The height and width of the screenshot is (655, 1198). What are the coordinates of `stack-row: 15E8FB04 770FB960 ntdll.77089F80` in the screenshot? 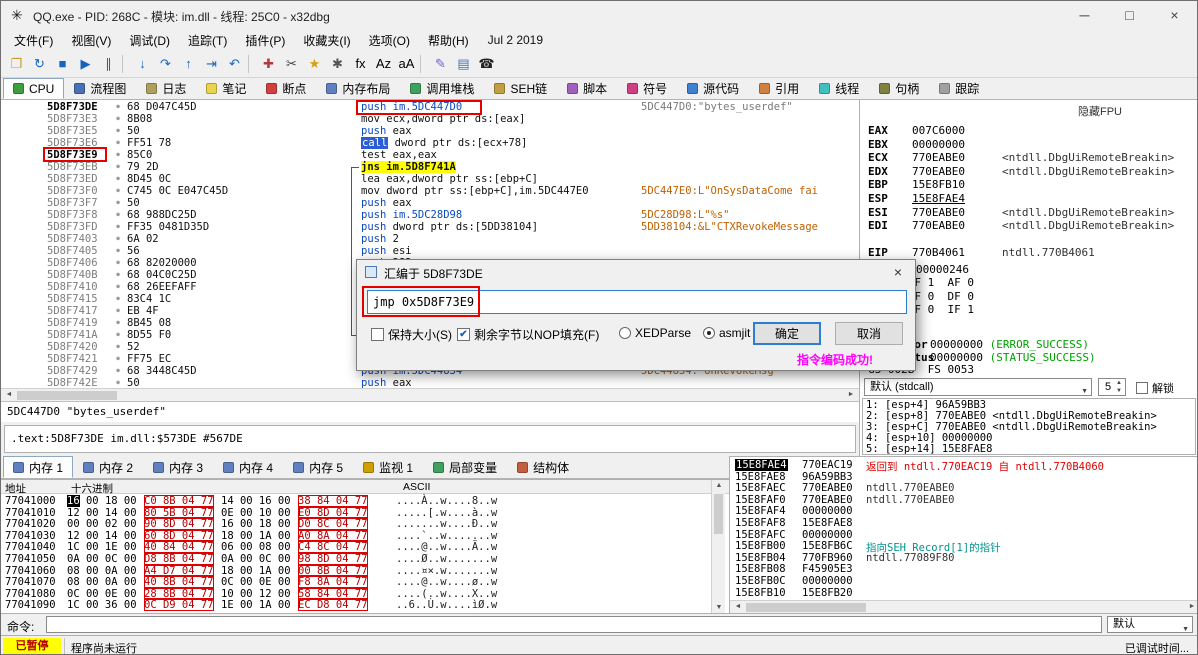 It's located at (963, 558).